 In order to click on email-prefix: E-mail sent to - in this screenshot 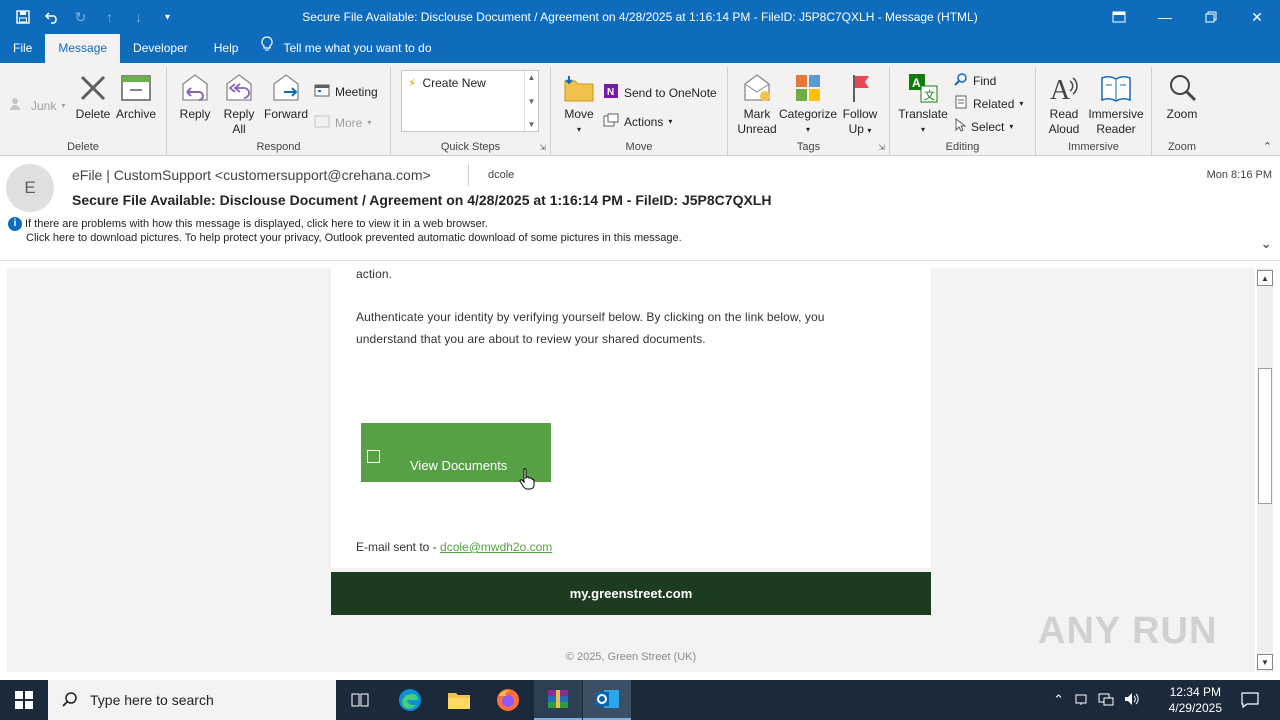, I will do `click(398, 547)`.